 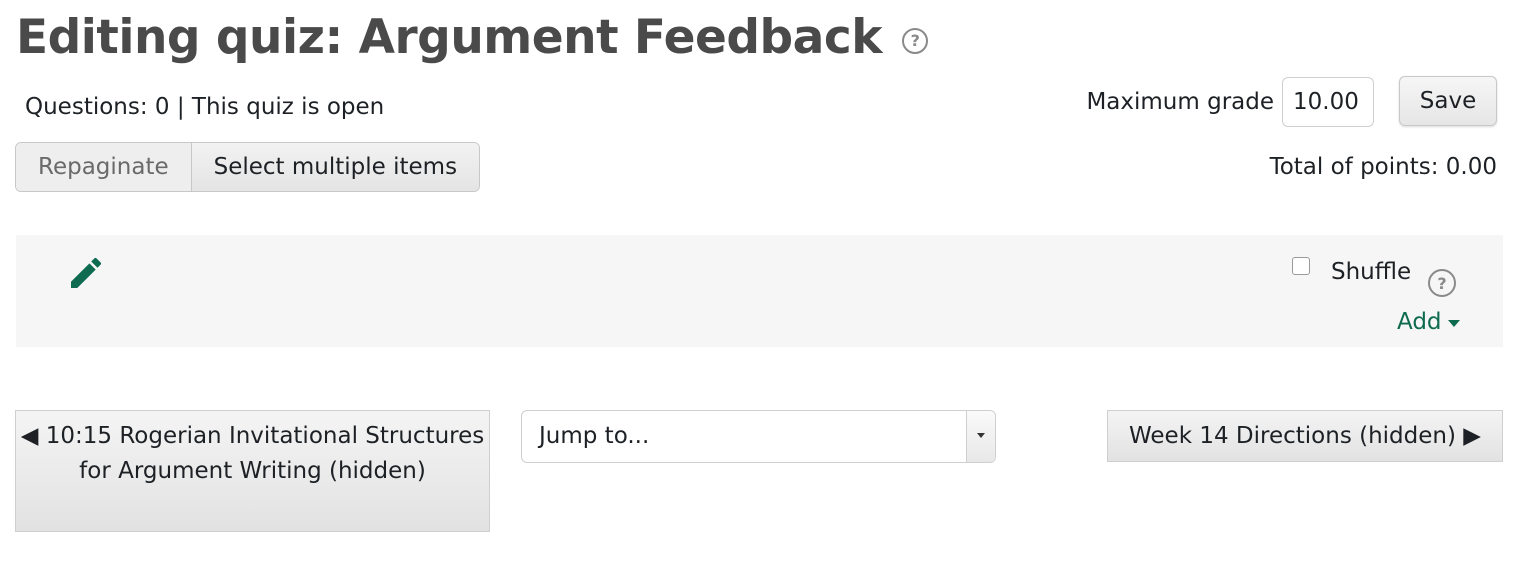 I want to click on shuffle-help-icon: ?, so click(x=1442, y=283).